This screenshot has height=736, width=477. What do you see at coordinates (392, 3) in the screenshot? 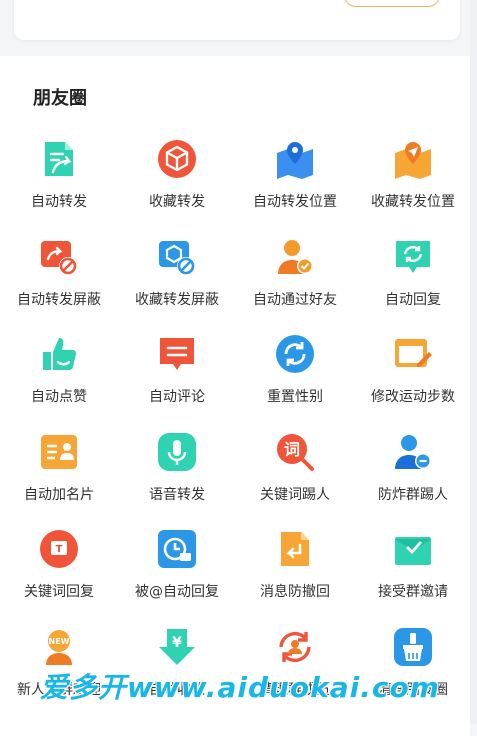
I see `previous-card-button` at bounding box center [392, 3].